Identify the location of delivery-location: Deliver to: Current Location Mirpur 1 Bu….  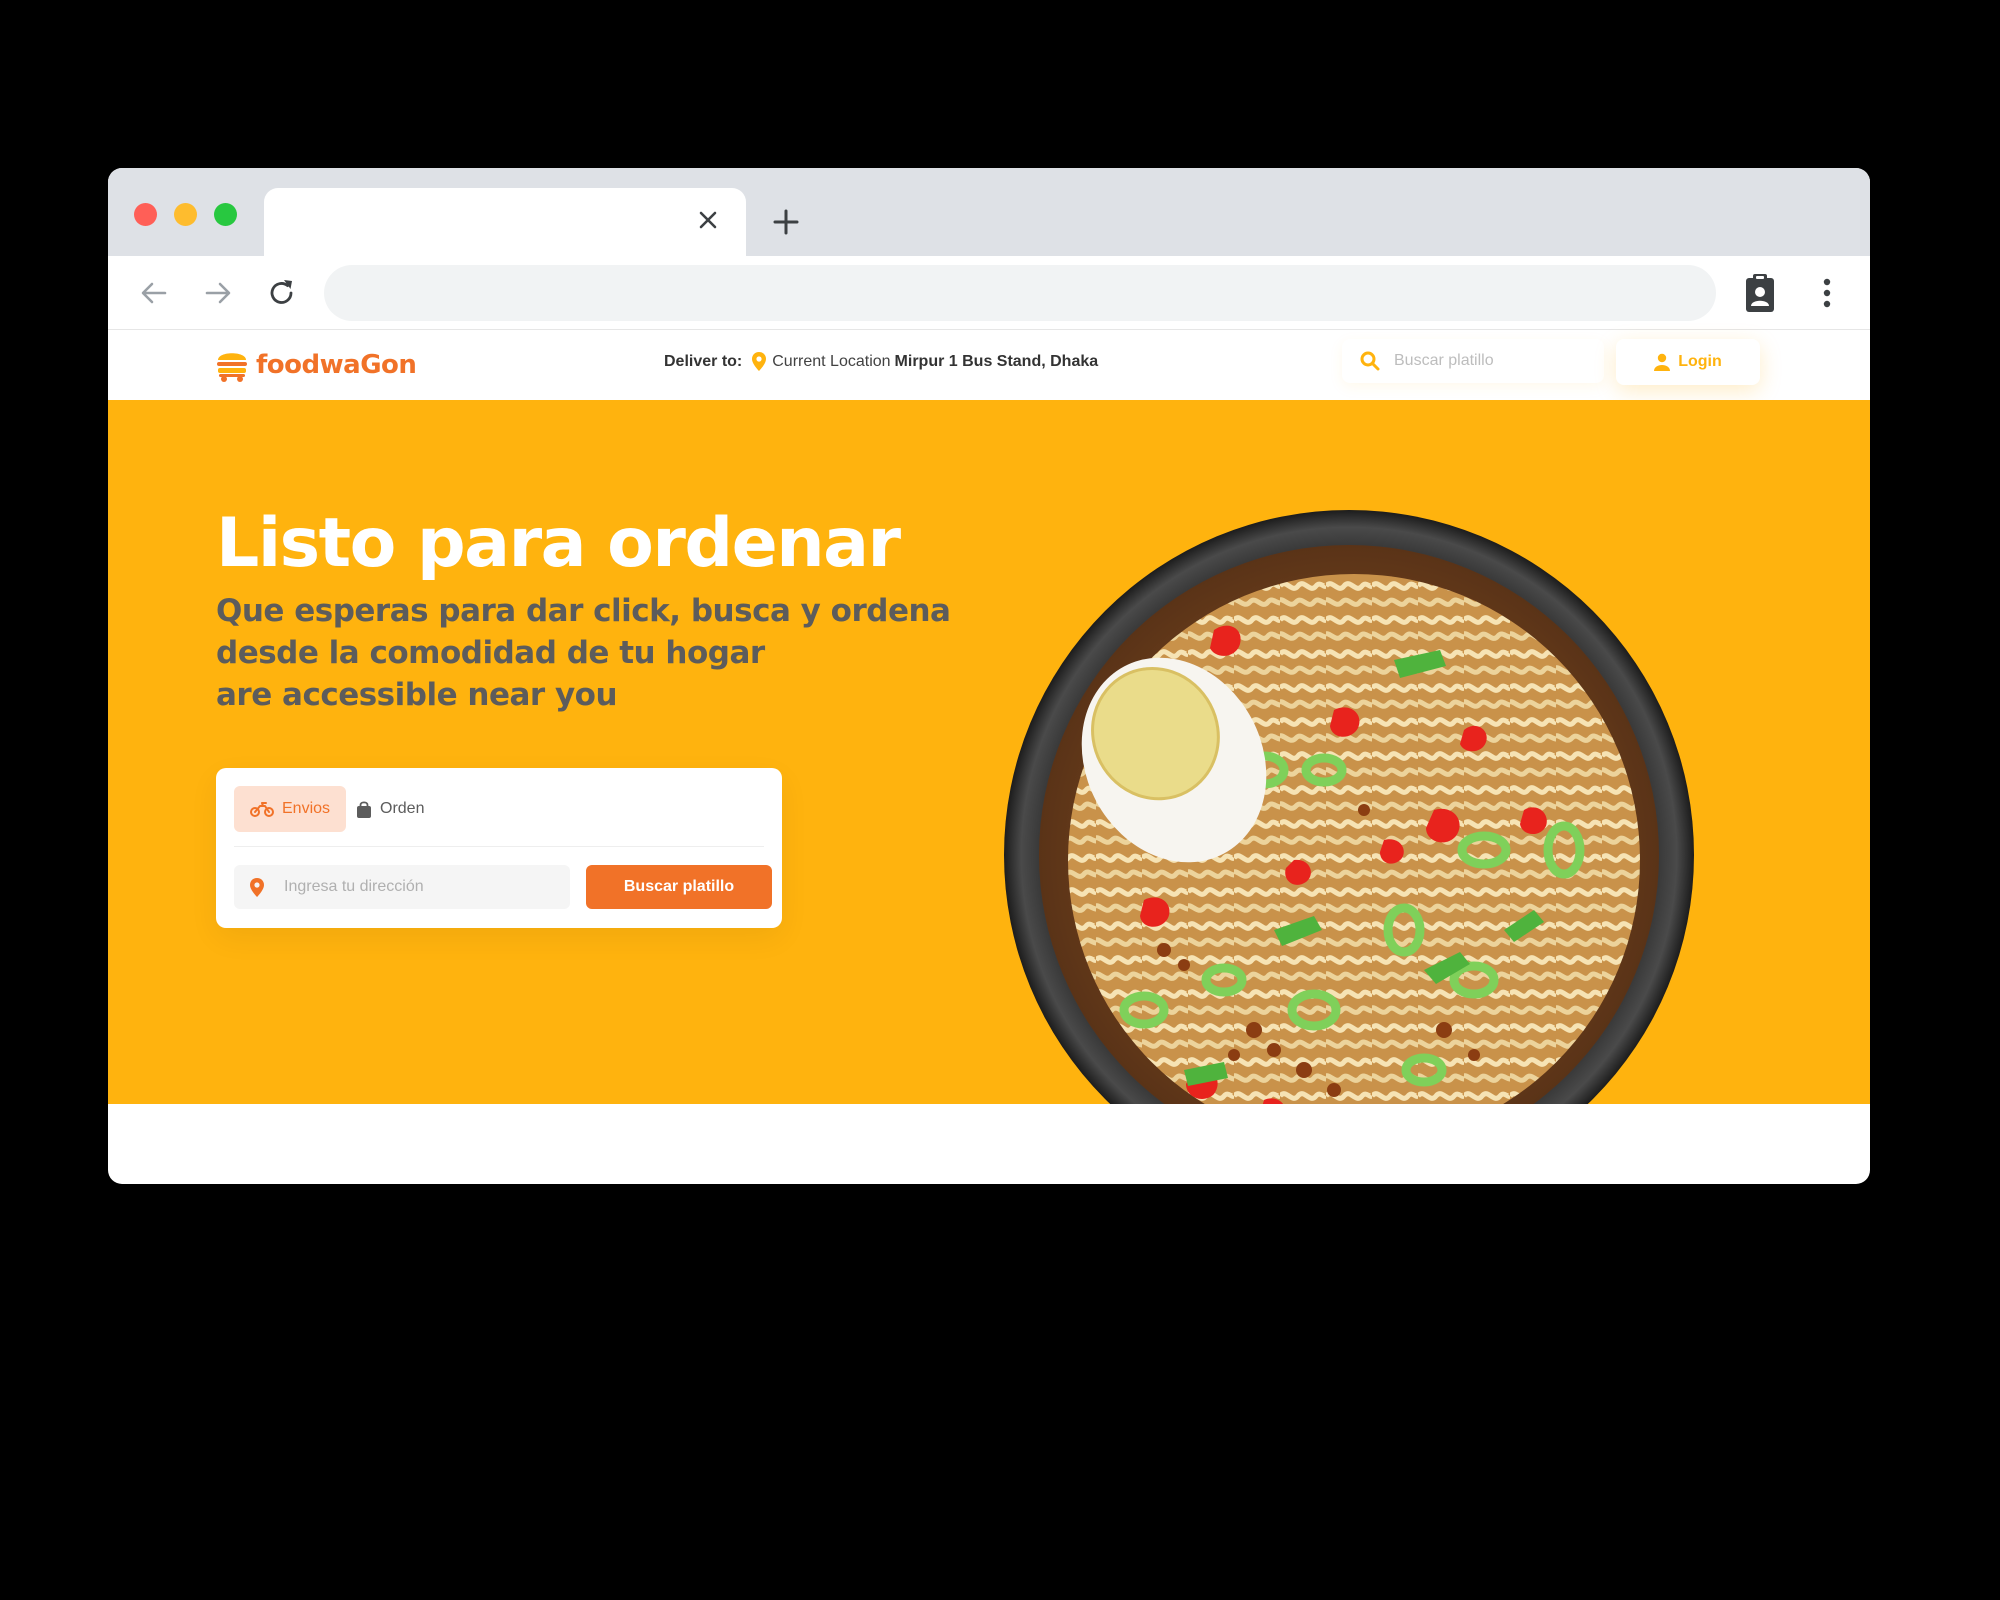
(881, 361).